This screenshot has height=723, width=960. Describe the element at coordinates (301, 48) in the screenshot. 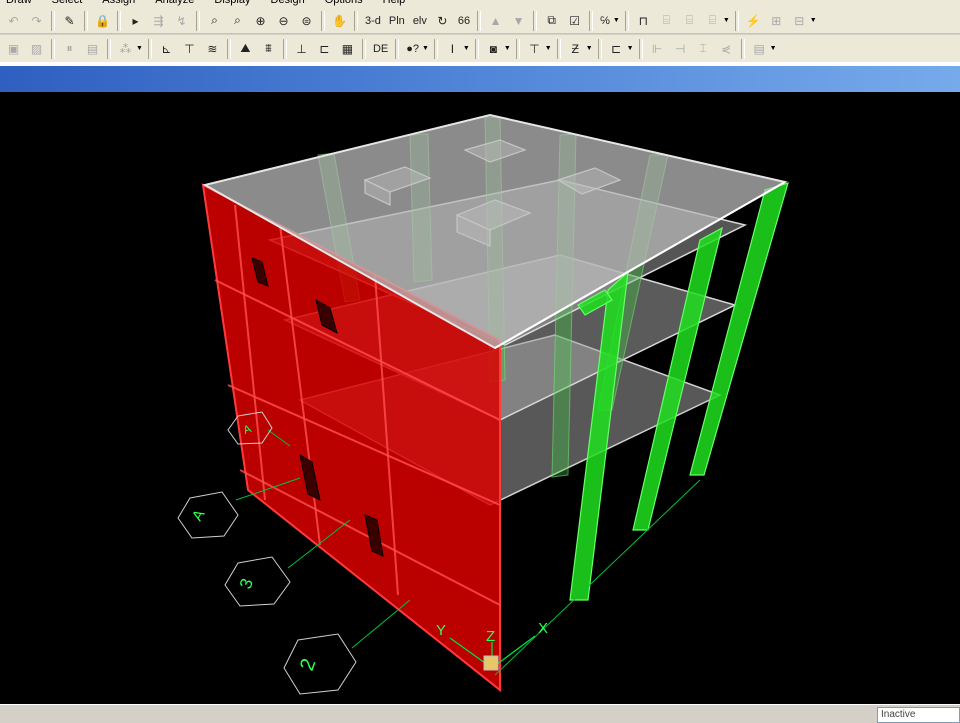

I see `elev-label-icon: ⊥` at that location.